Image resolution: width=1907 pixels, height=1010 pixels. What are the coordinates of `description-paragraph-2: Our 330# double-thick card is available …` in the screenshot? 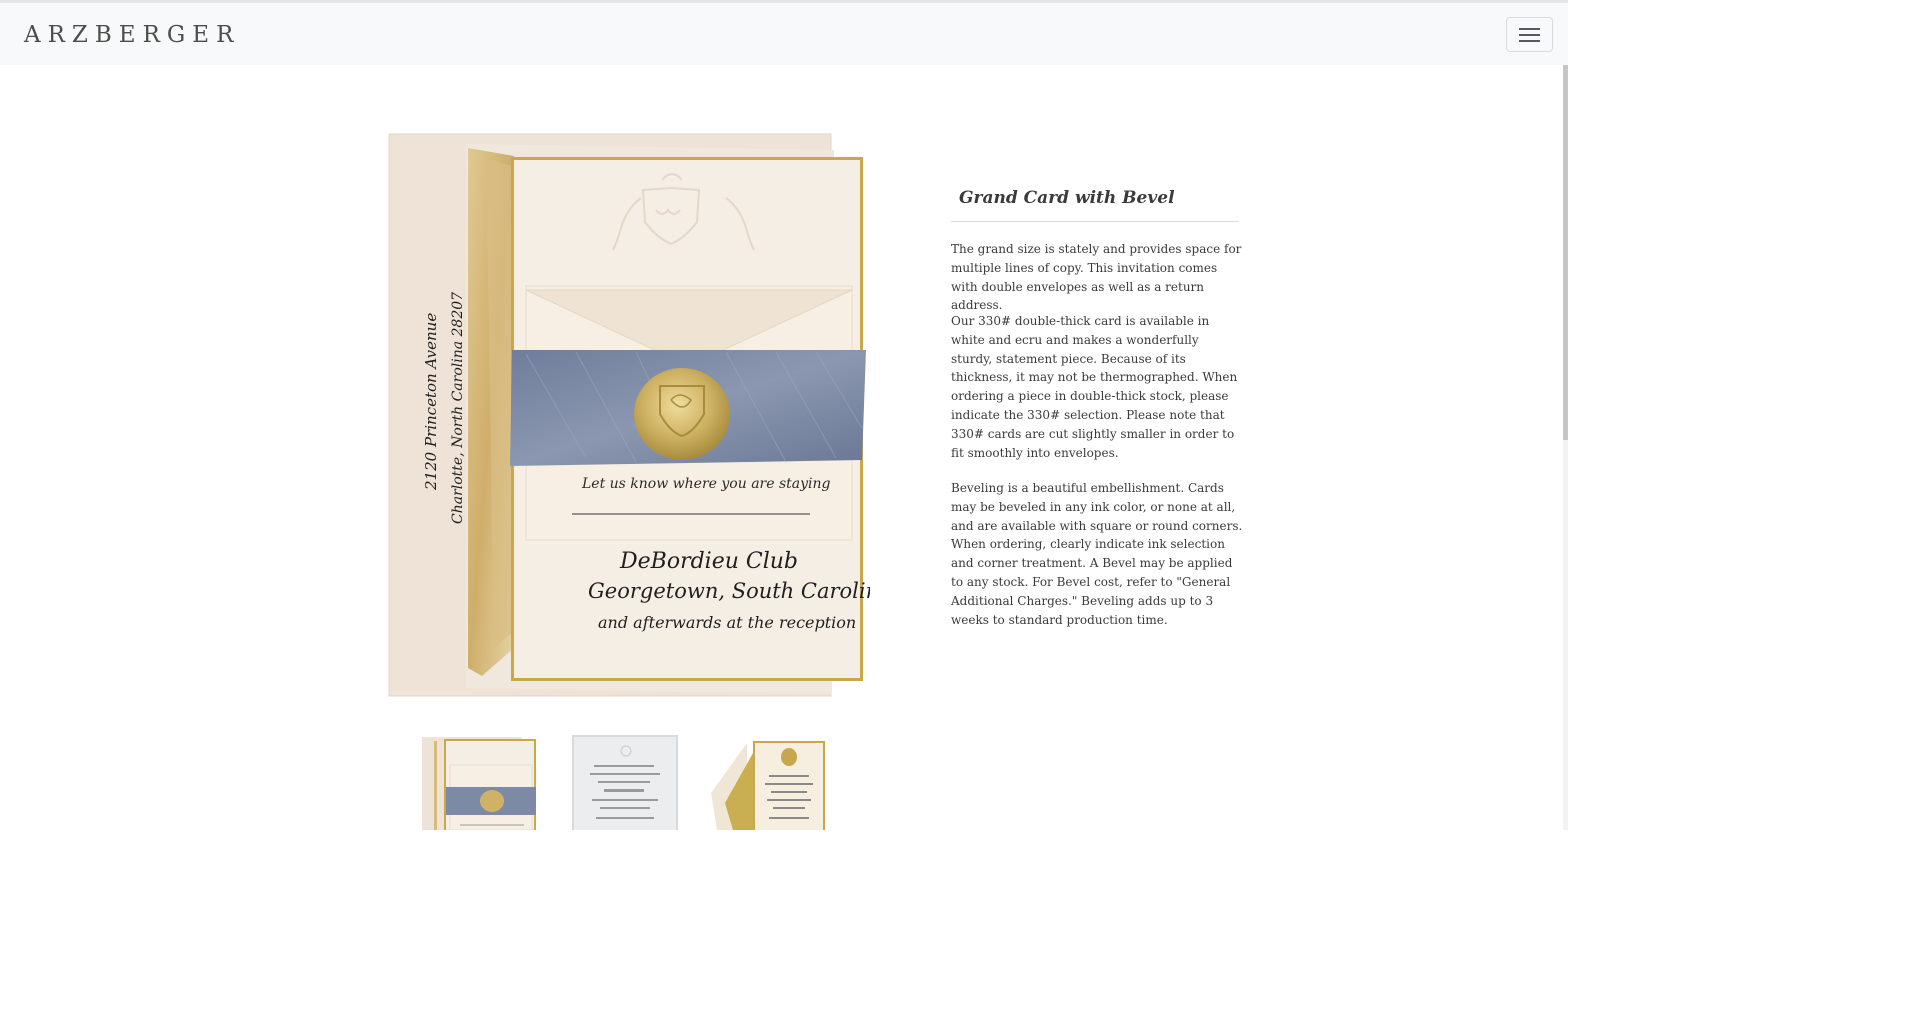 It's located at (1094, 387).